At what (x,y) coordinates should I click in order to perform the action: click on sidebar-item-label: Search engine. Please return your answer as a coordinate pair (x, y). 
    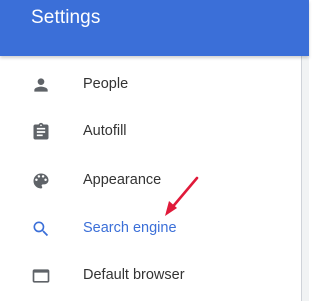
    Looking at the image, I should click on (130, 228).